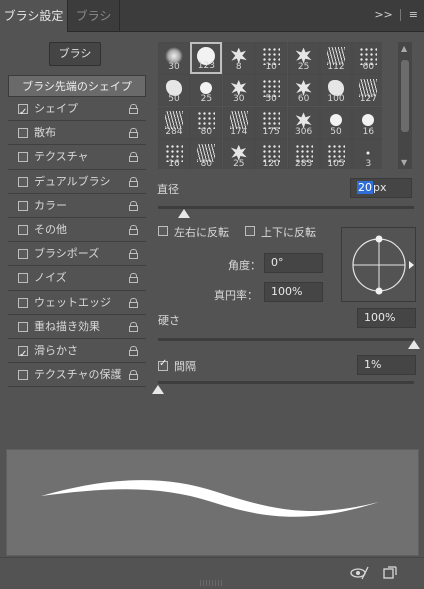 Image resolution: width=424 pixels, height=589 pixels. Describe the element at coordinates (336, 154) in the screenshot. I see `brush-preset: 105` at that location.